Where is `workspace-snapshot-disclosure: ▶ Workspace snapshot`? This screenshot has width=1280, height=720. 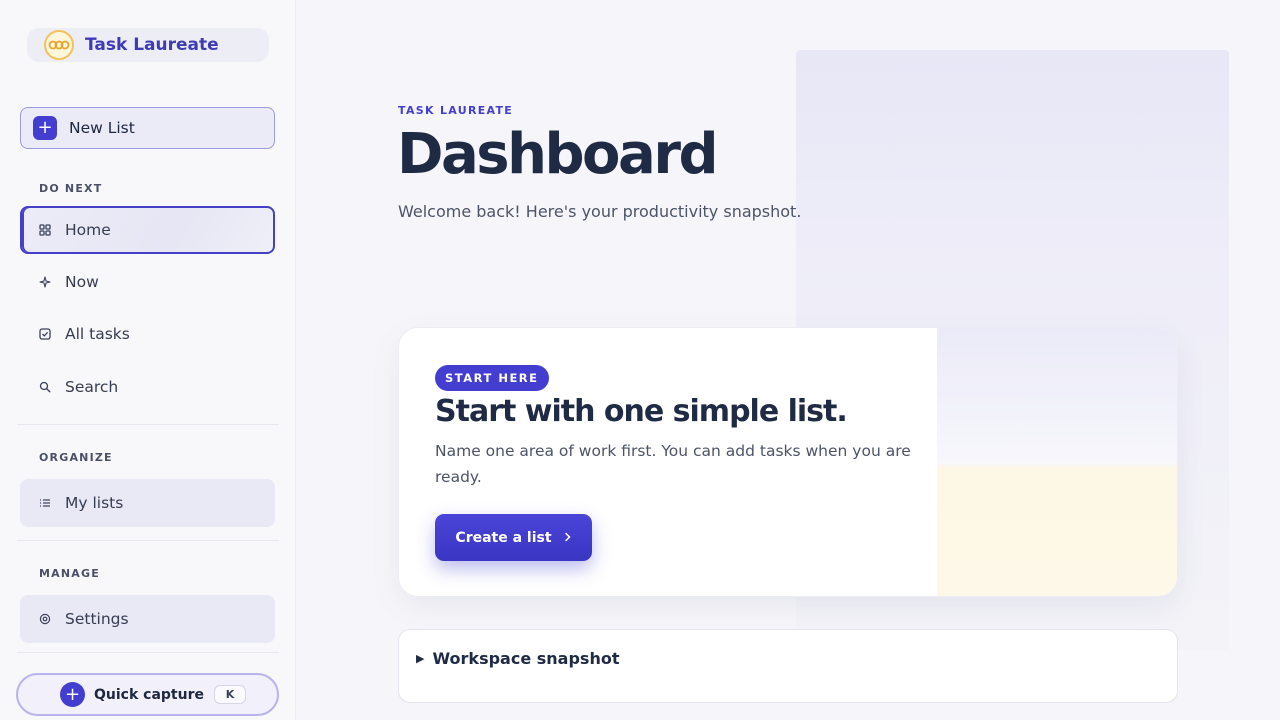 workspace-snapshot-disclosure: ▶ Workspace snapshot is located at coordinates (788, 666).